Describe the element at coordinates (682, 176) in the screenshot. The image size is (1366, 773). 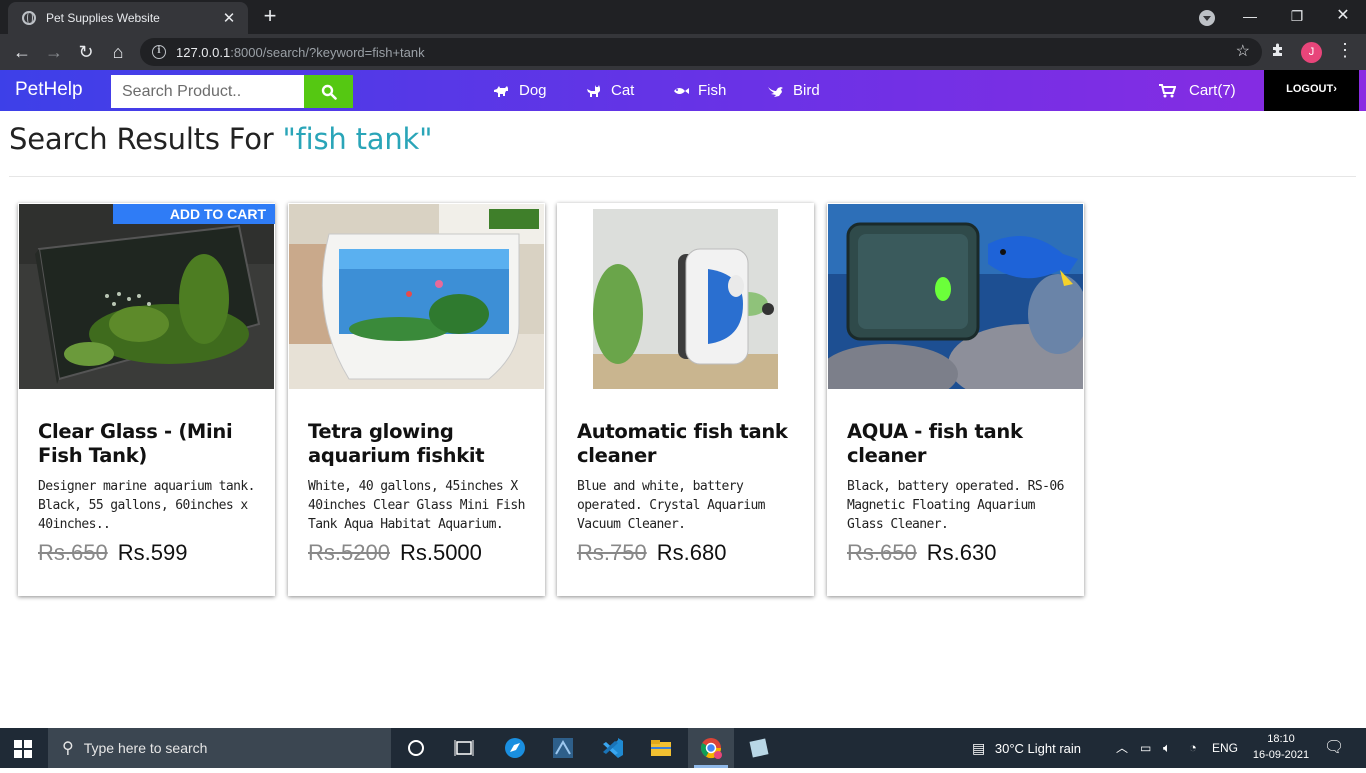
I see `divider` at that location.